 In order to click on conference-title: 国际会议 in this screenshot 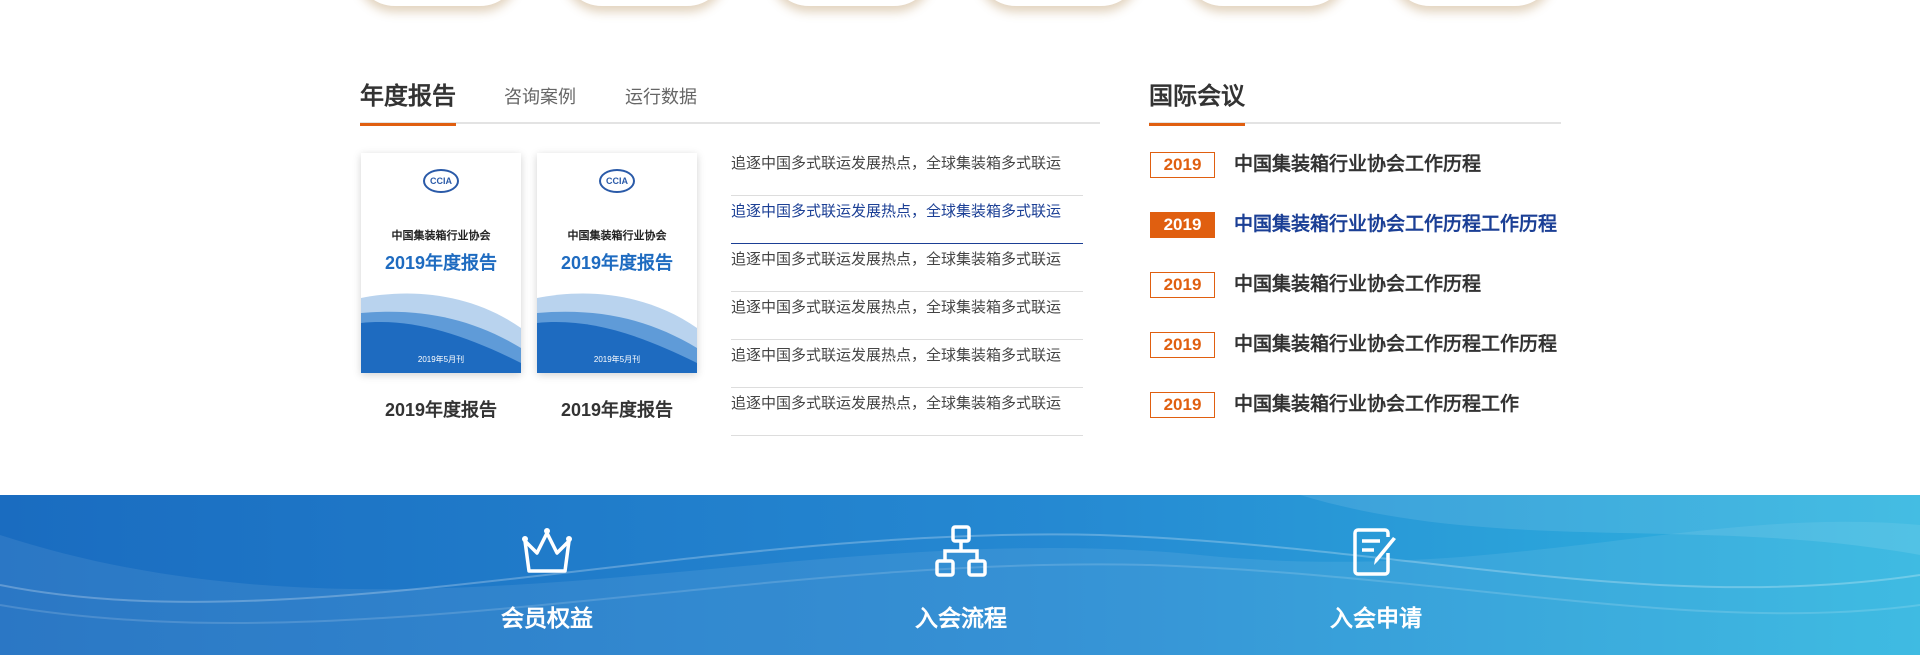, I will do `click(1197, 102)`.